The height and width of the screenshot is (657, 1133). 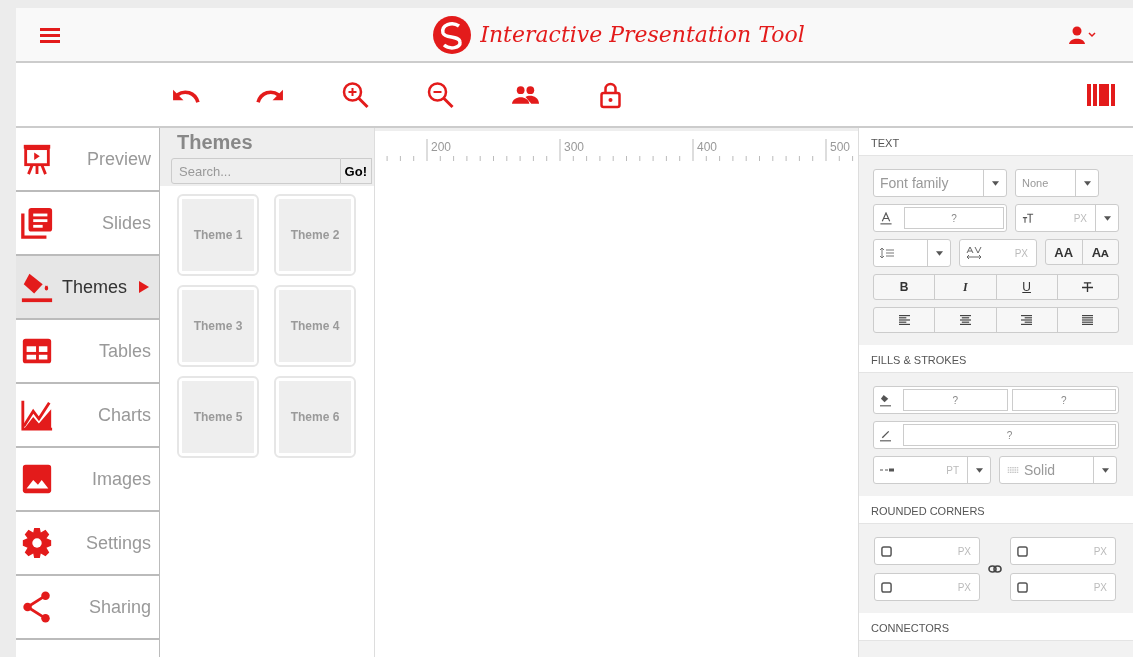 I want to click on theme-card: Theme 3, so click(x=218, y=326).